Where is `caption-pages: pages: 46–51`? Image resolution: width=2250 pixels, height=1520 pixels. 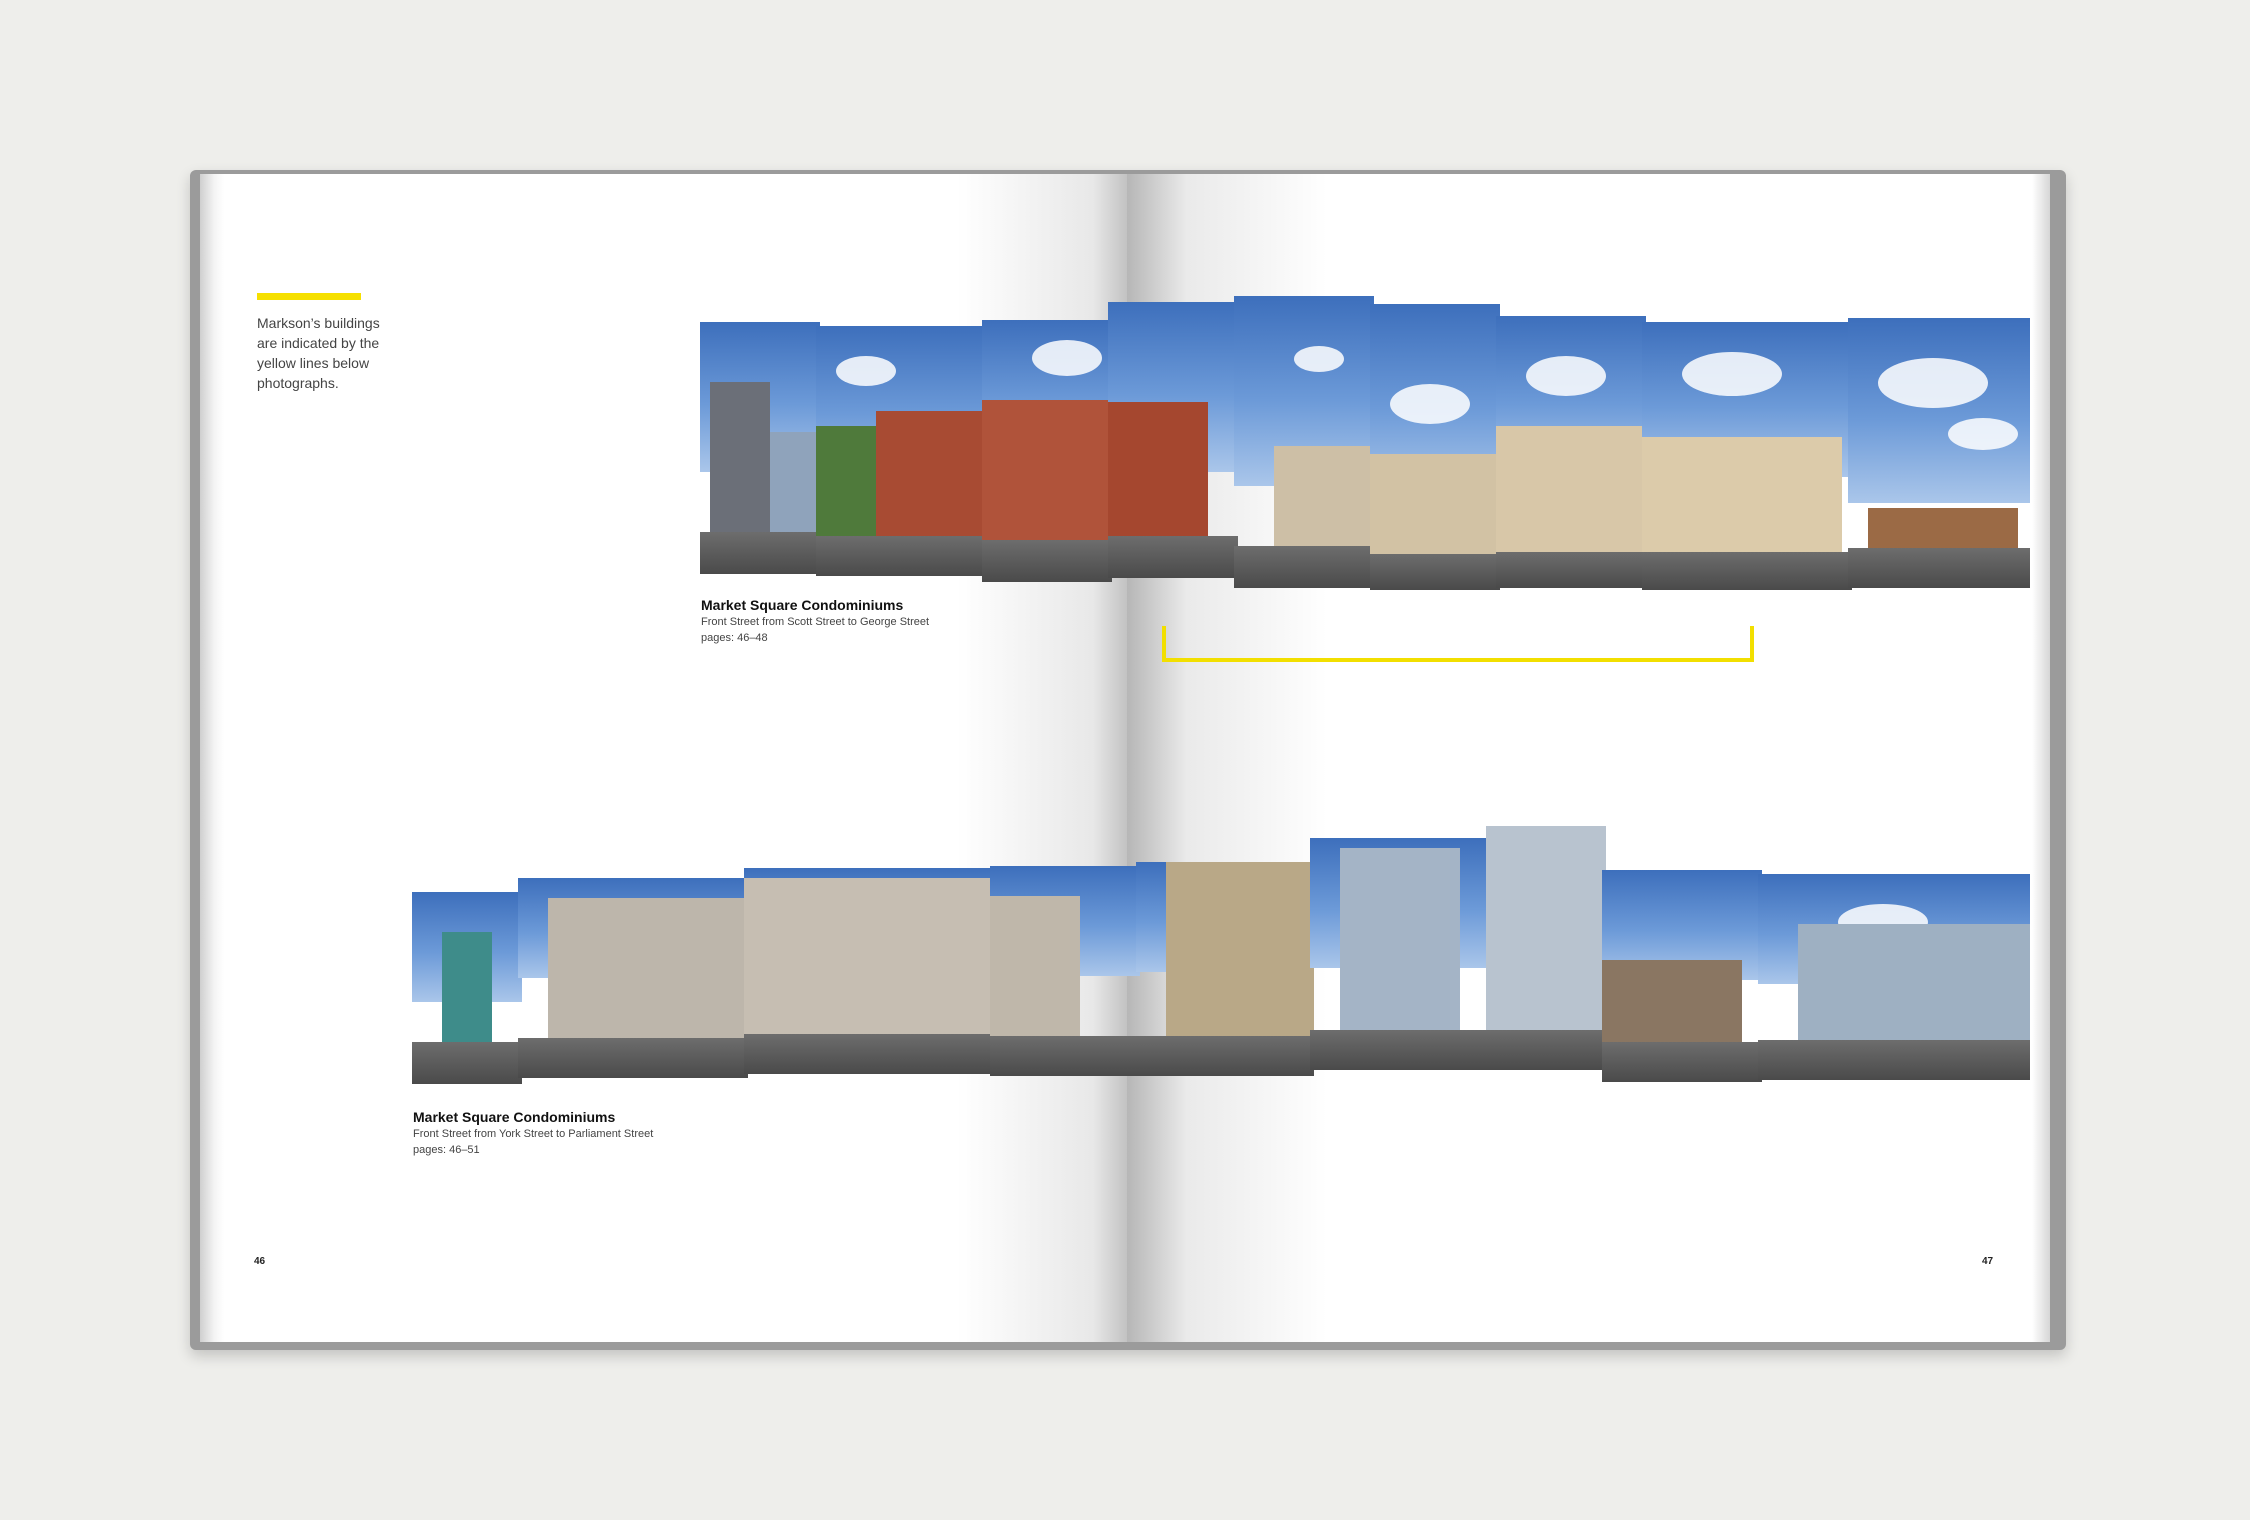
caption-pages: pages: 46–51 is located at coordinates (446, 1150).